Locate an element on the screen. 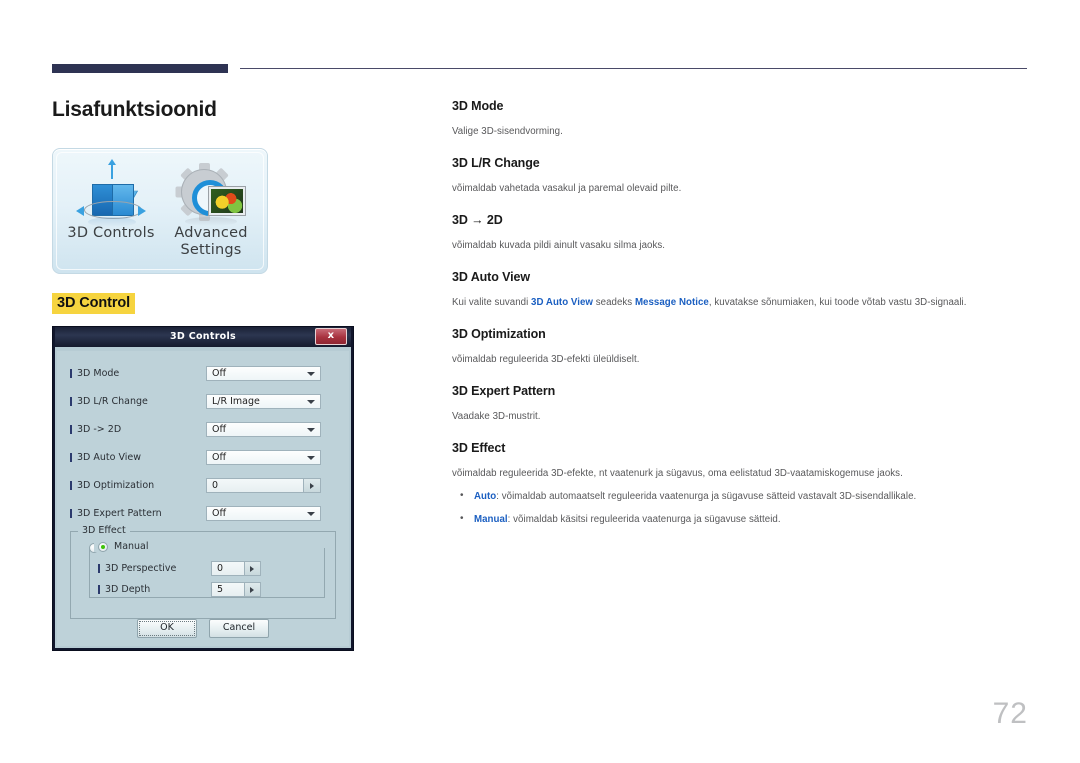 Image resolution: width=1080 pixels, height=763 pixels. osd-label-3d-perspective: 3D Perspective is located at coordinates (154, 568).